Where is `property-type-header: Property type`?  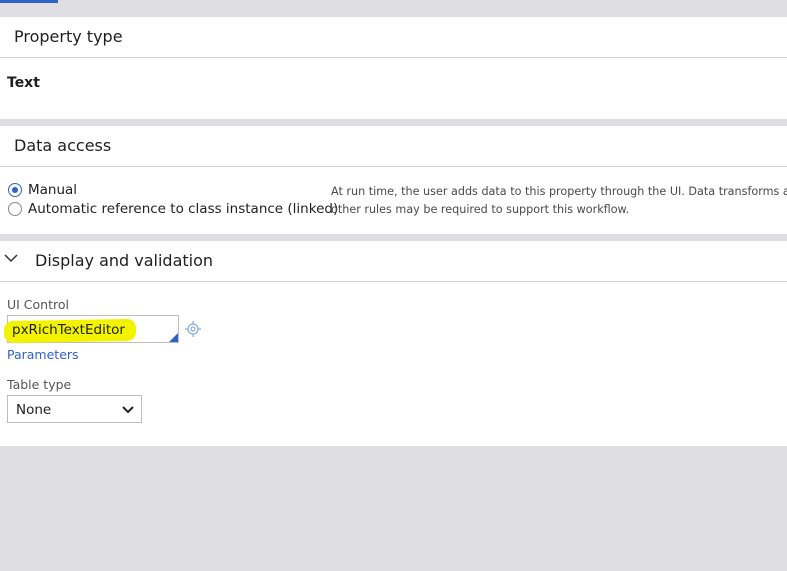
property-type-header: Property type is located at coordinates (393, 37).